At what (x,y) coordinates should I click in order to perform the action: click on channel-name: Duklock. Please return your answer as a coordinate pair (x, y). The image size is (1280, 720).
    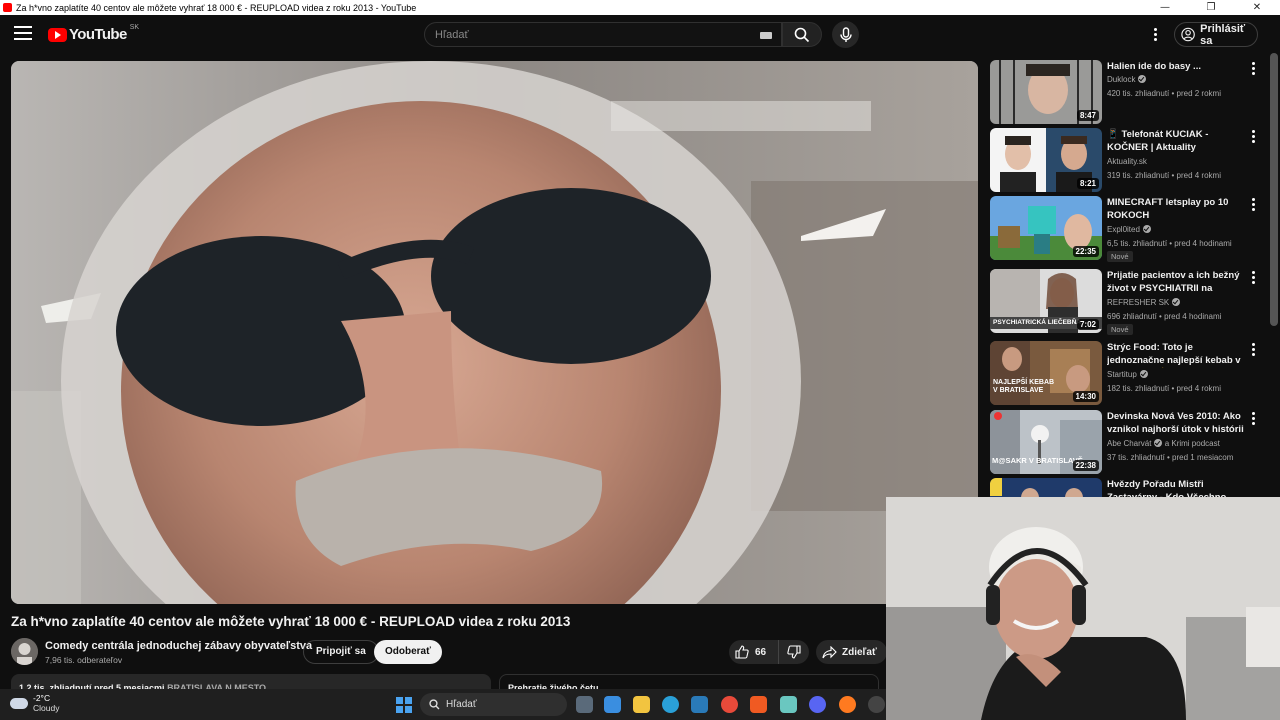
    Looking at the image, I should click on (1127, 79).